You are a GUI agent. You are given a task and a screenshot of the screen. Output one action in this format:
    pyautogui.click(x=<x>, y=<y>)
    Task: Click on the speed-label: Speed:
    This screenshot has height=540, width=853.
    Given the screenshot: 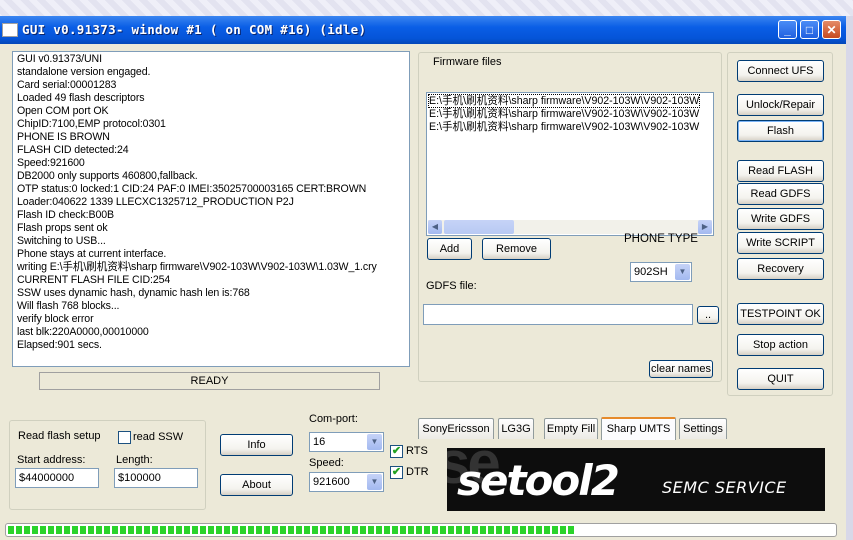 What is the action you would take?
    pyautogui.click(x=326, y=463)
    